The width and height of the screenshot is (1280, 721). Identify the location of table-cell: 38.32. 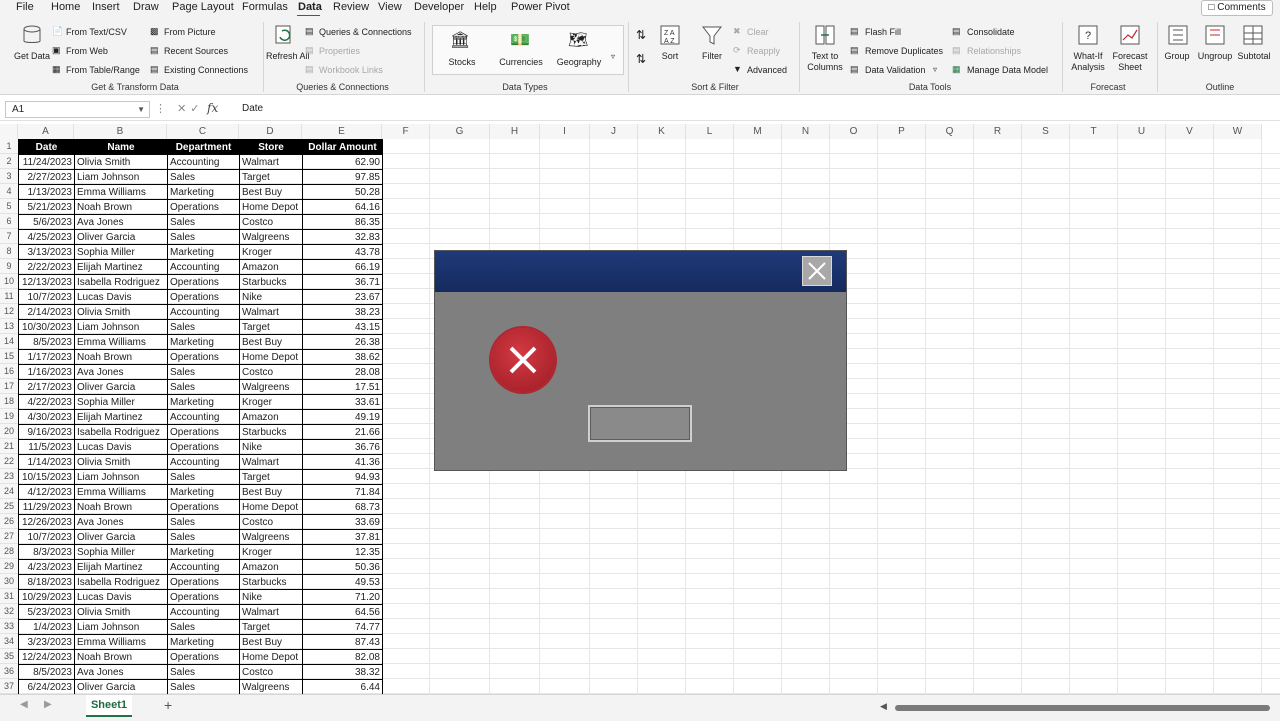
(342, 672).